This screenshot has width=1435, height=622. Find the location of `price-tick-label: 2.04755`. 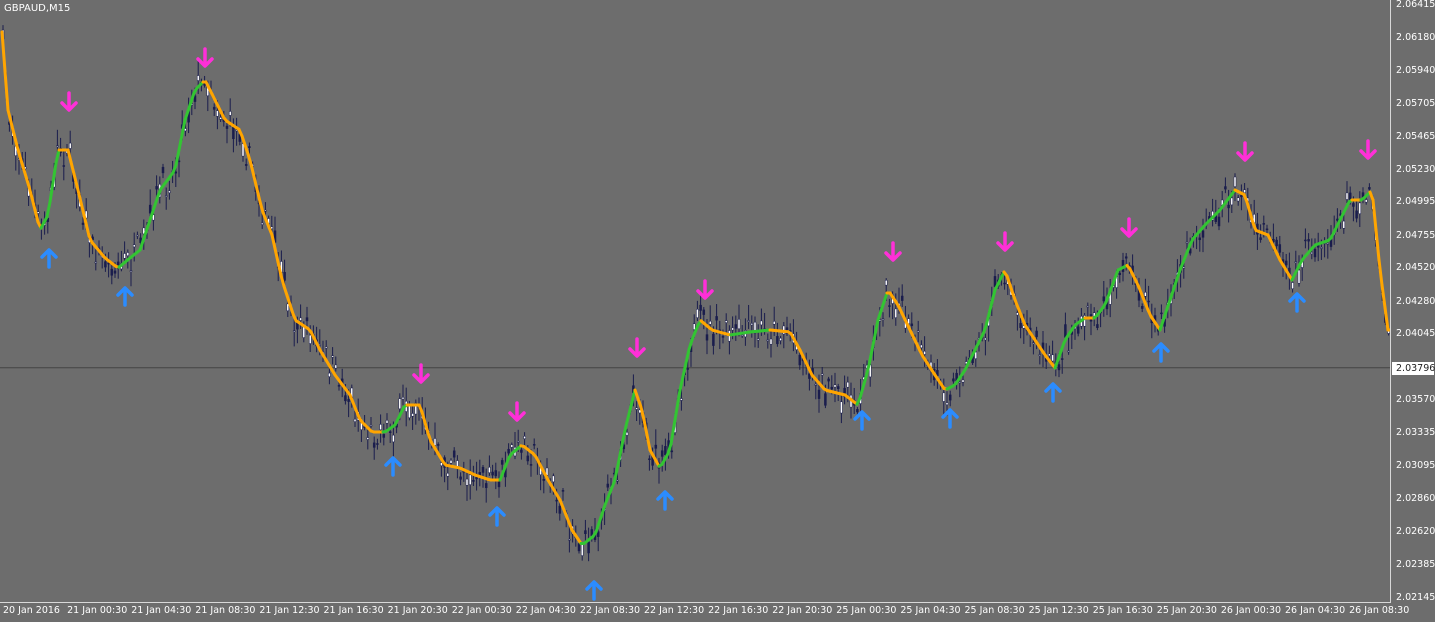

price-tick-label: 2.04755 is located at coordinates (1415, 235).